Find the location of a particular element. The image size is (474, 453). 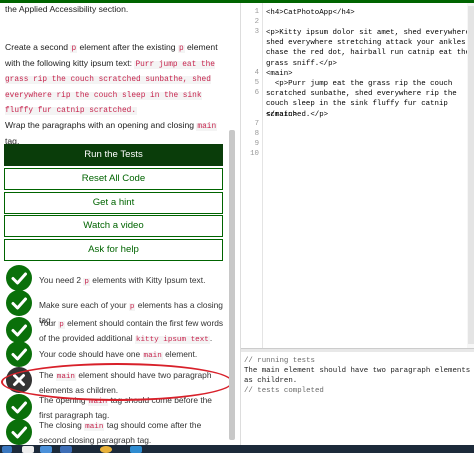

get-hint-button: Get a hint is located at coordinates (113, 203).